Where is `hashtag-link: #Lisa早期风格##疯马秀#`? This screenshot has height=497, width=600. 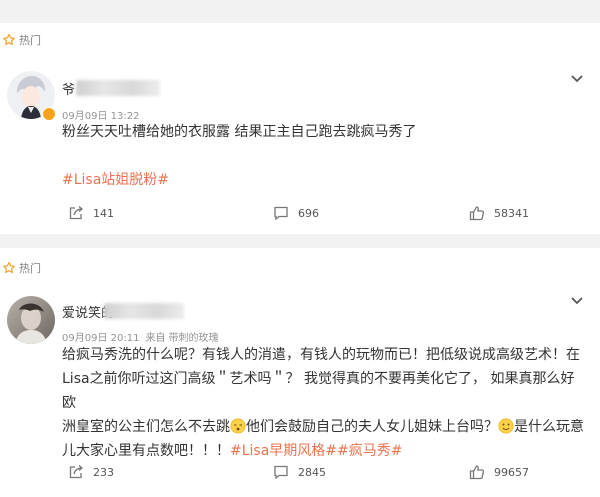 hashtag-link: #Lisa早期风格##疯马秀# is located at coordinates (316, 451).